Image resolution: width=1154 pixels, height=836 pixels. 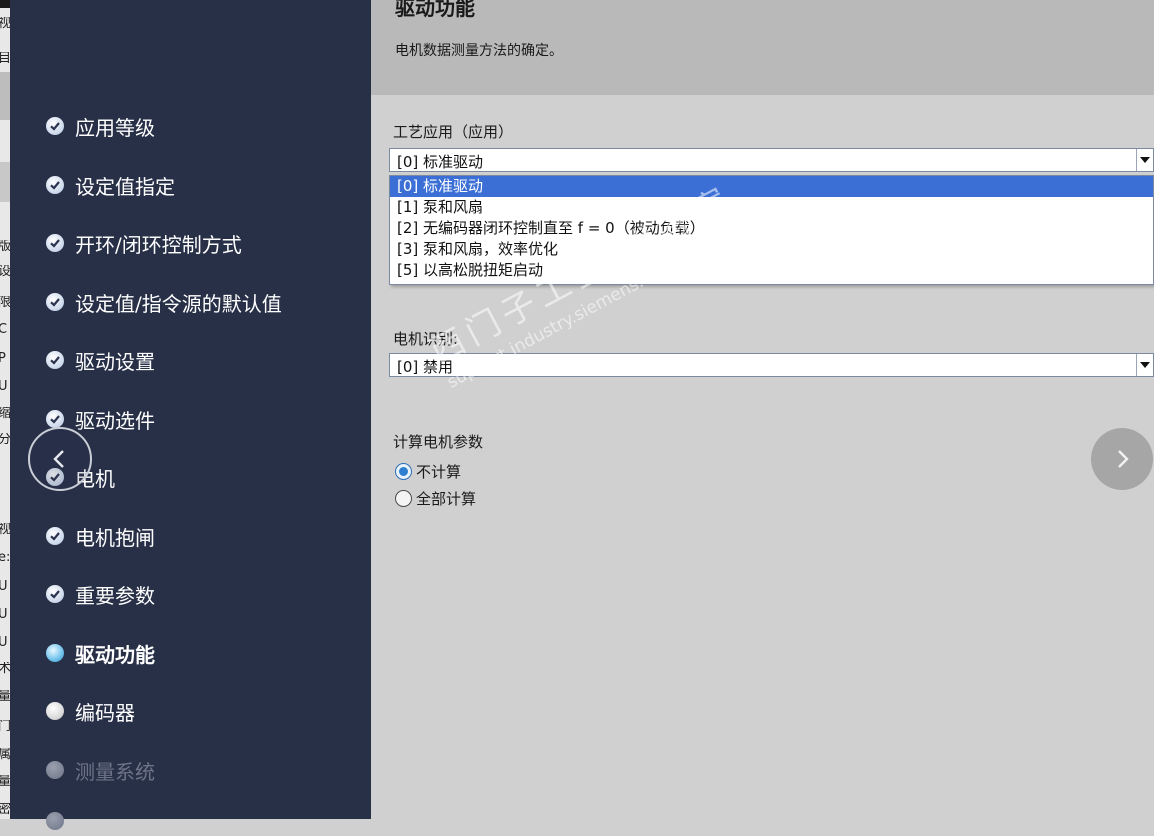 I want to click on step-application-class: 应用等级, so click(x=100, y=126).